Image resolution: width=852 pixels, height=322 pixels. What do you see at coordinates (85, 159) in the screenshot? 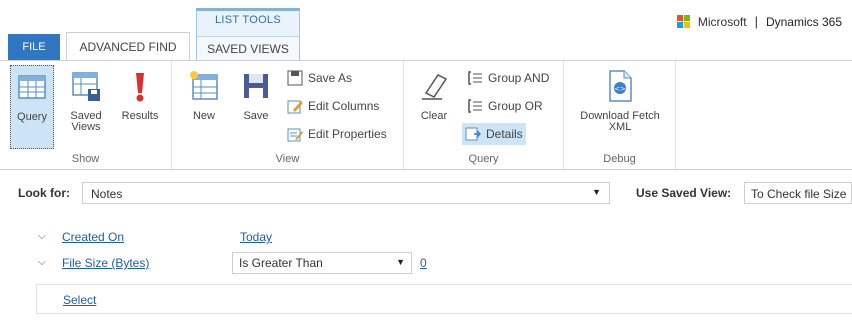
I see `show-group-label: Show` at bounding box center [85, 159].